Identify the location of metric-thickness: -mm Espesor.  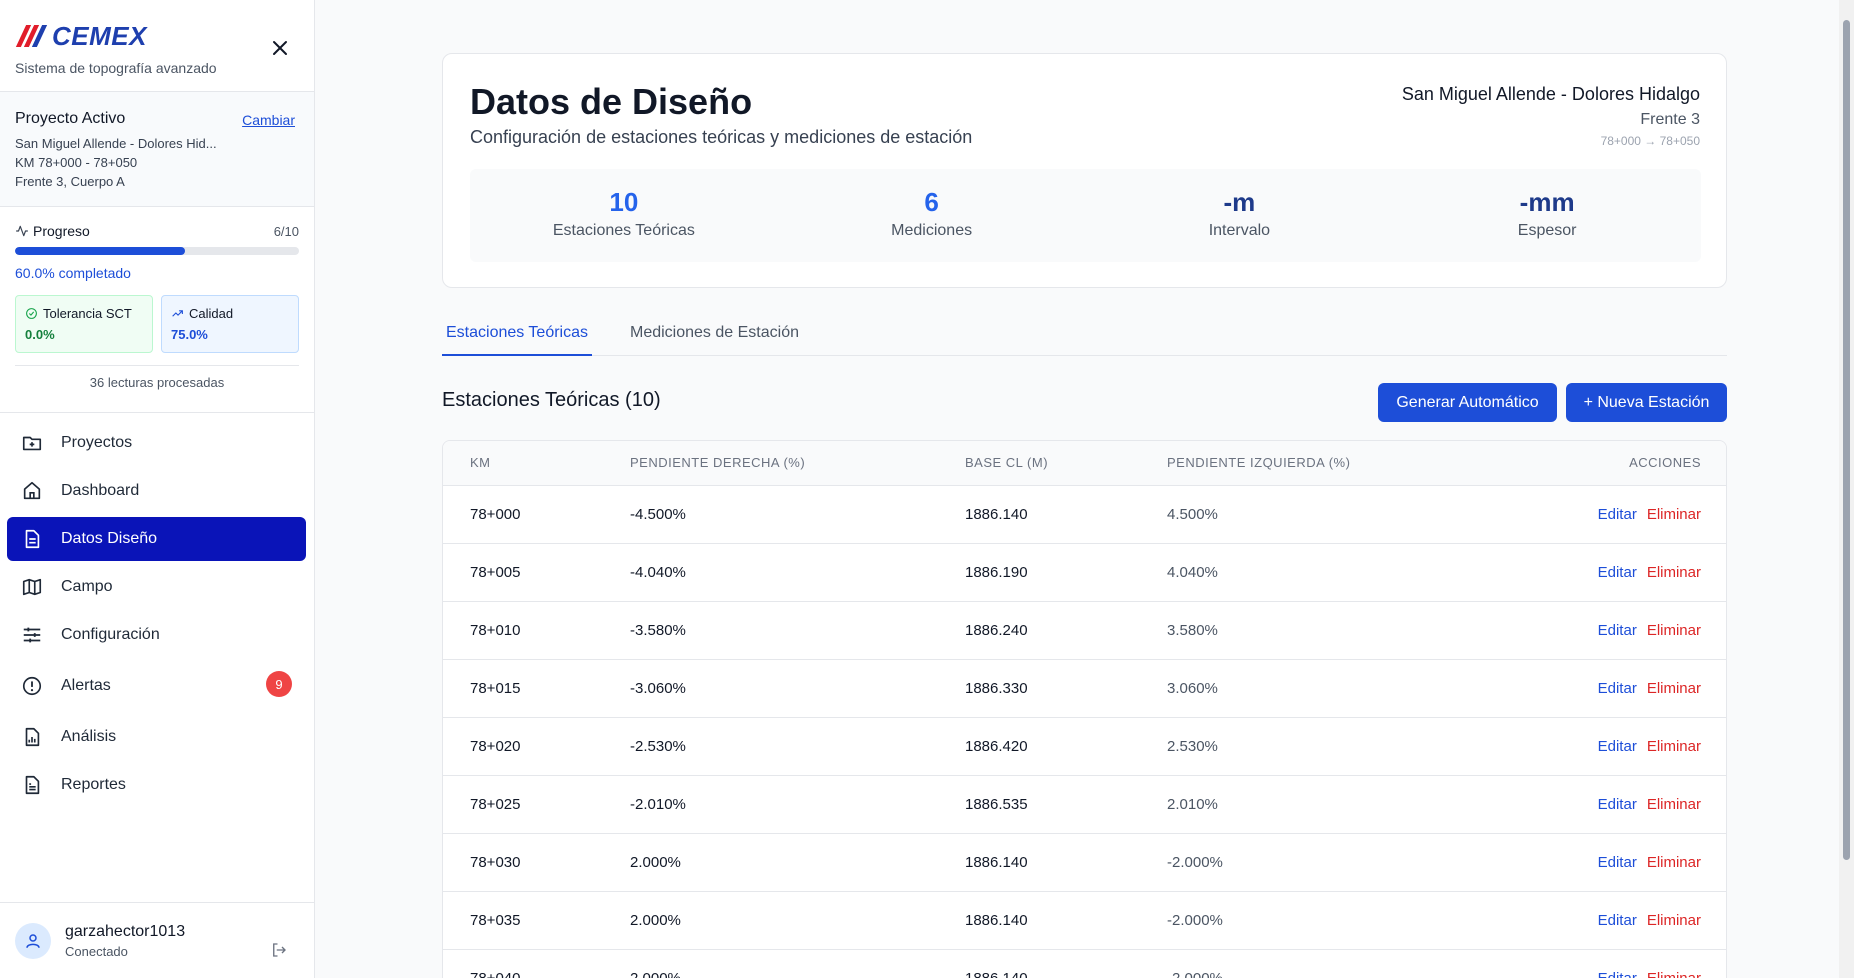
(1547, 215).